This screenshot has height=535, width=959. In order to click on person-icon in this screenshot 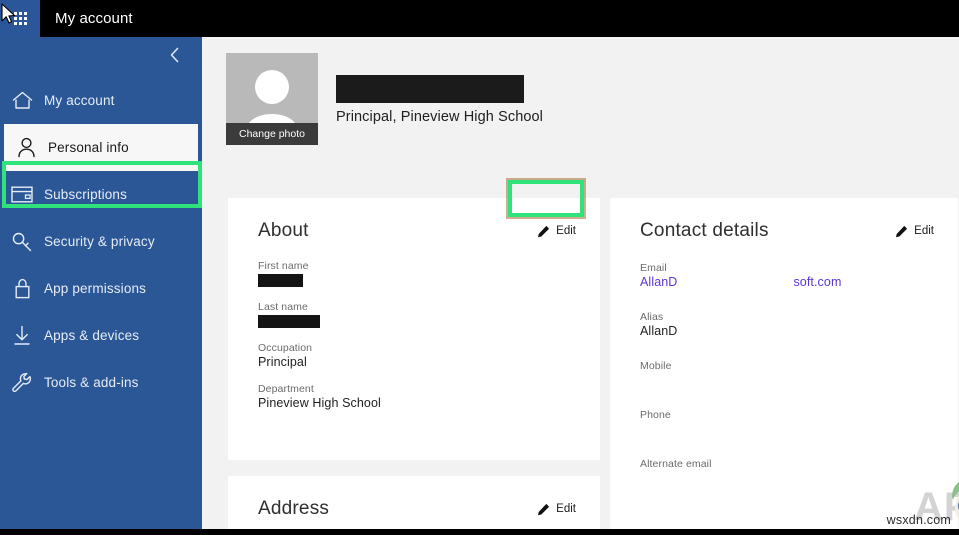, I will do `click(26, 147)`.